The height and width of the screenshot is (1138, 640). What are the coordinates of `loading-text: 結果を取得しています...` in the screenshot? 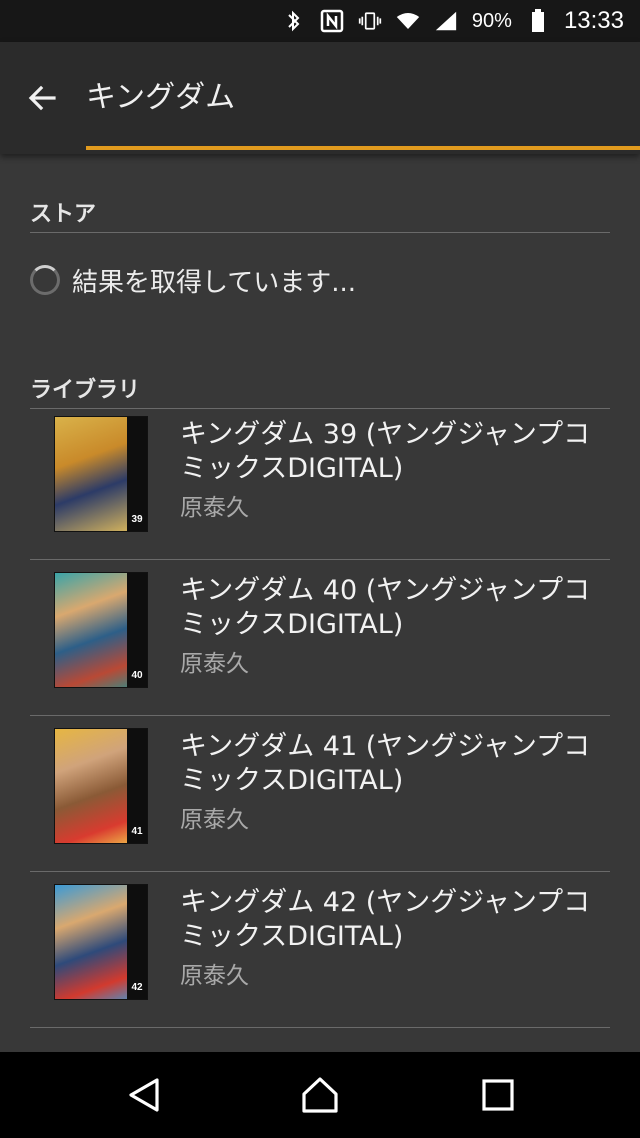 It's located at (214, 282).